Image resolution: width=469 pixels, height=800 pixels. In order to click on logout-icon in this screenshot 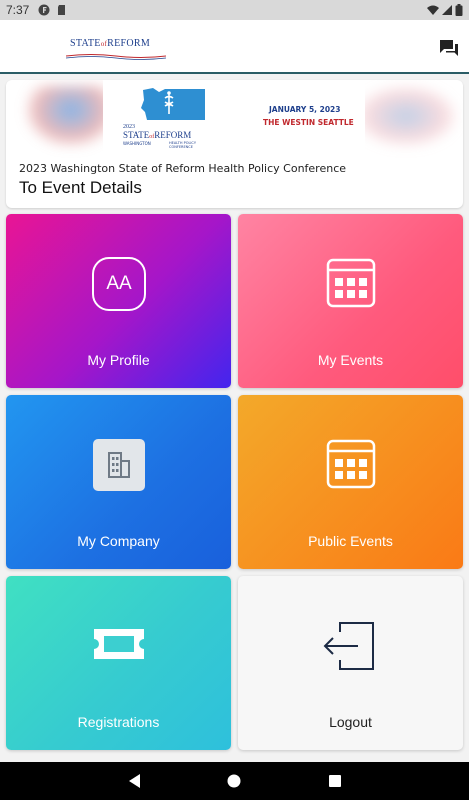, I will do `click(348, 646)`.